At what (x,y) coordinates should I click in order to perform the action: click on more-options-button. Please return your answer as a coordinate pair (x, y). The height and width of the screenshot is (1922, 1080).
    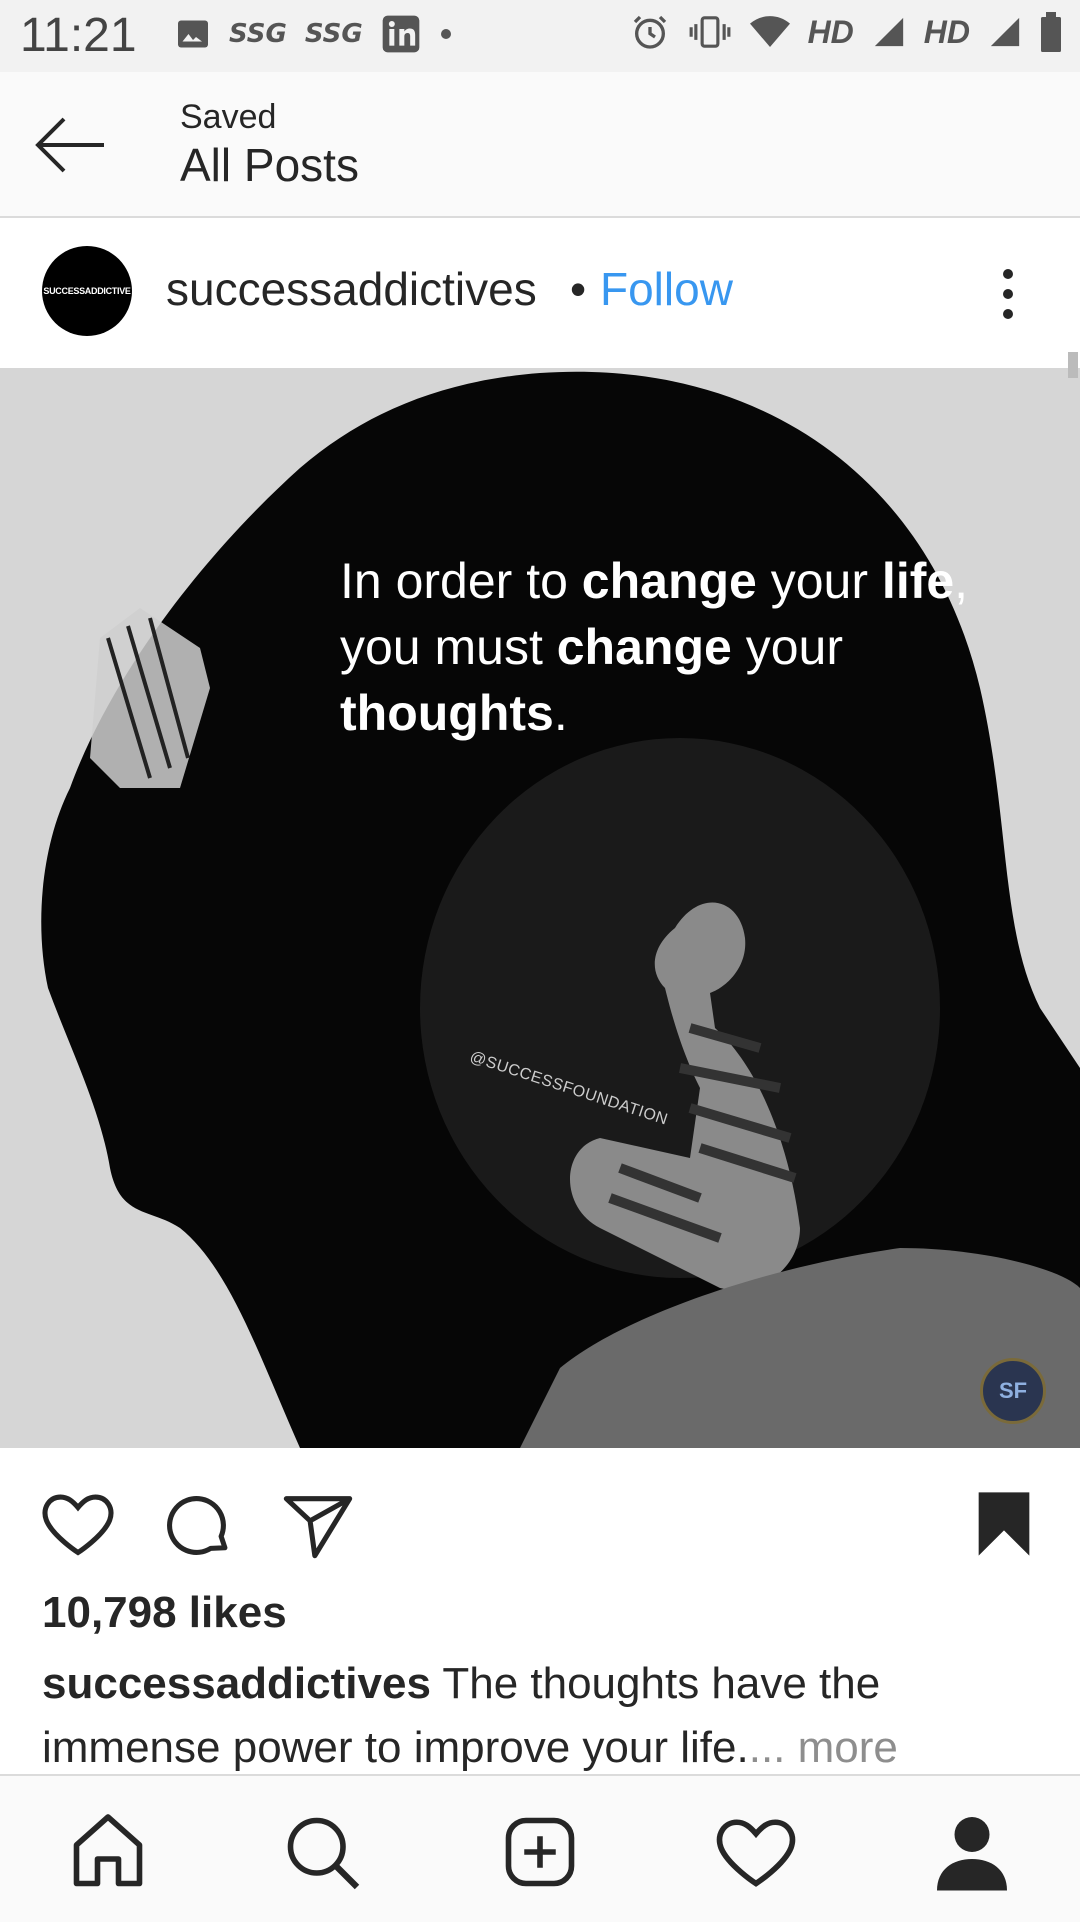
    Looking at the image, I should click on (1008, 294).